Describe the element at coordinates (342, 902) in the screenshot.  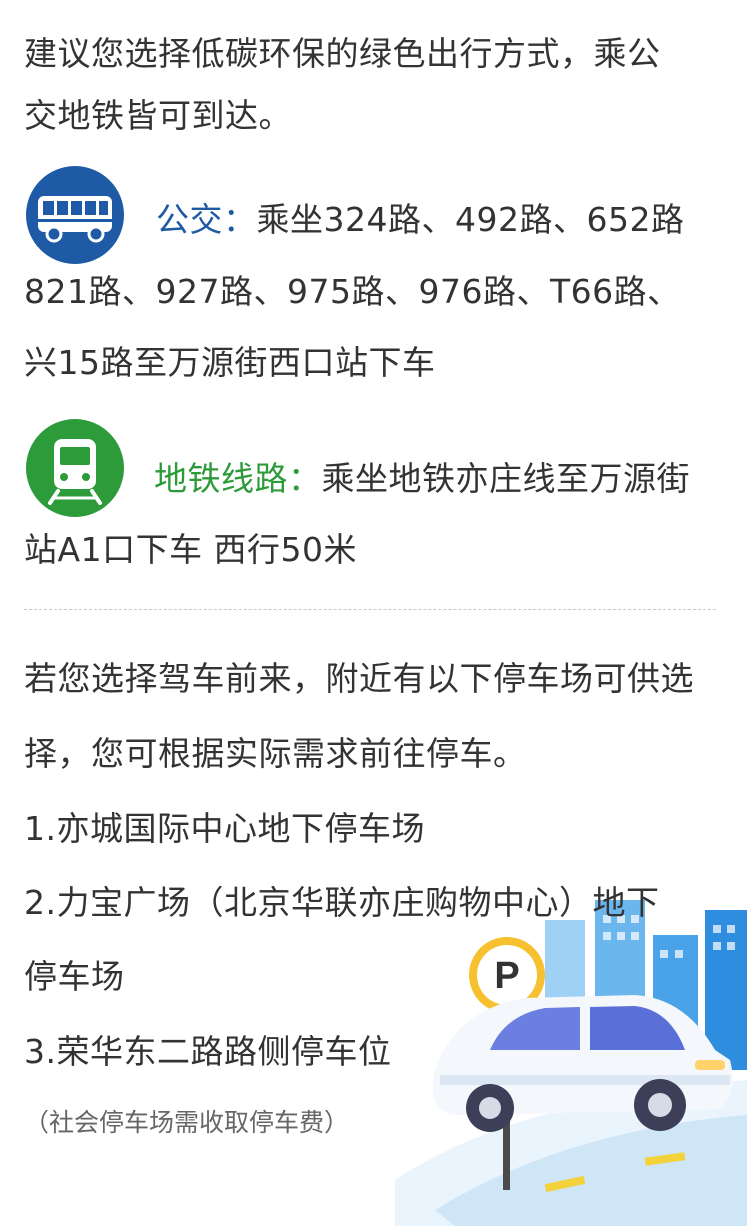
I see `parking-item-2-line-1: 2.力宝广场（北京华联亦庄购物中心）地下` at that location.